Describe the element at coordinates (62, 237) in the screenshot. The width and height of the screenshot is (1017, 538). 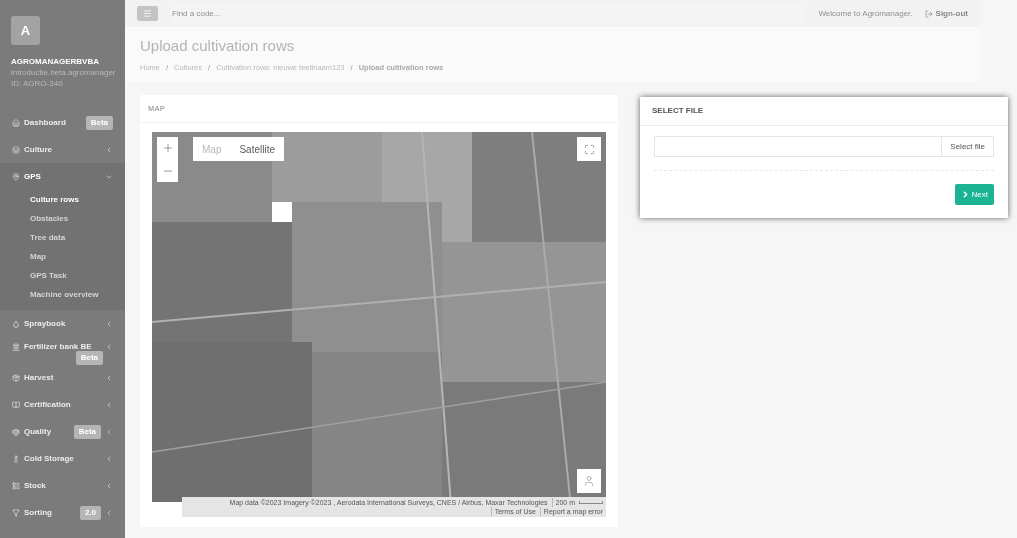
I see `nav-subitem: Tree data` at that location.